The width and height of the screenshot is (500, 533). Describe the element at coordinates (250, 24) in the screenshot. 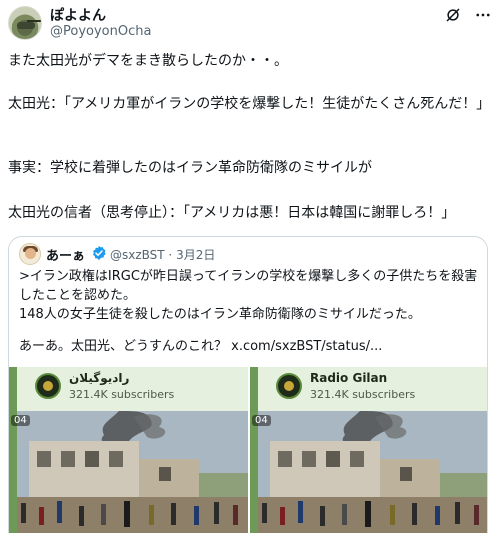

I see `tweet-header: ぽよよん @PoyoyonOcha` at that location.